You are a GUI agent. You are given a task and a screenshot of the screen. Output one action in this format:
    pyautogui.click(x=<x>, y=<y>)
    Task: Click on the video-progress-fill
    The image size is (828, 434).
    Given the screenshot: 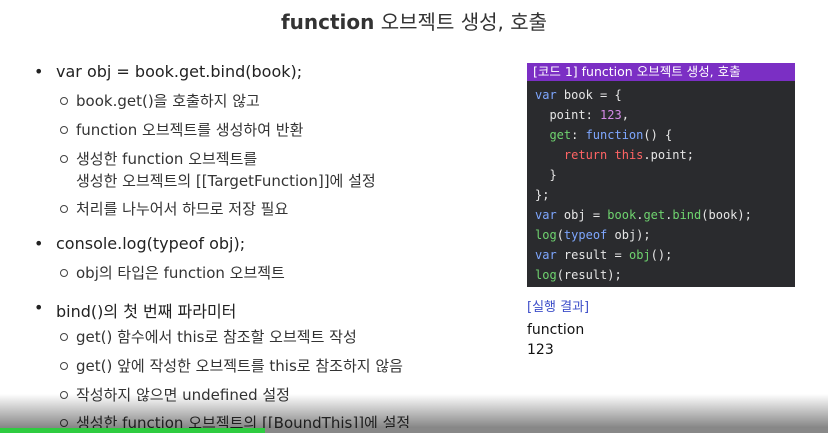 What is the action you would take?
    pyautogui.click(x=132, y=430)
    